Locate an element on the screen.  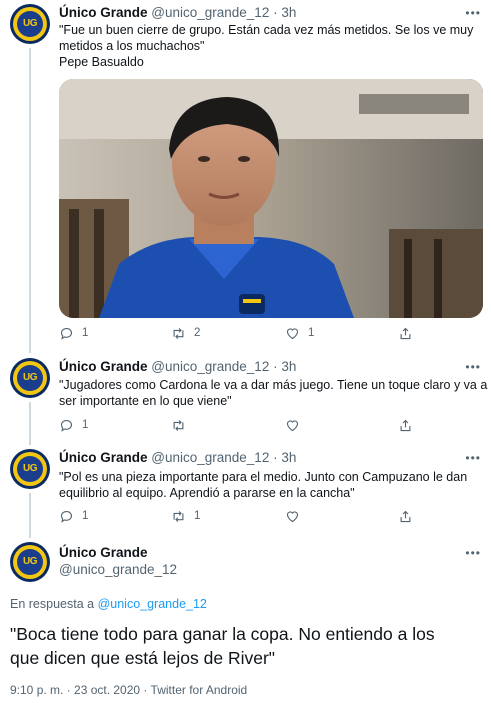
retweet-button is located at coordinates (182, 425).